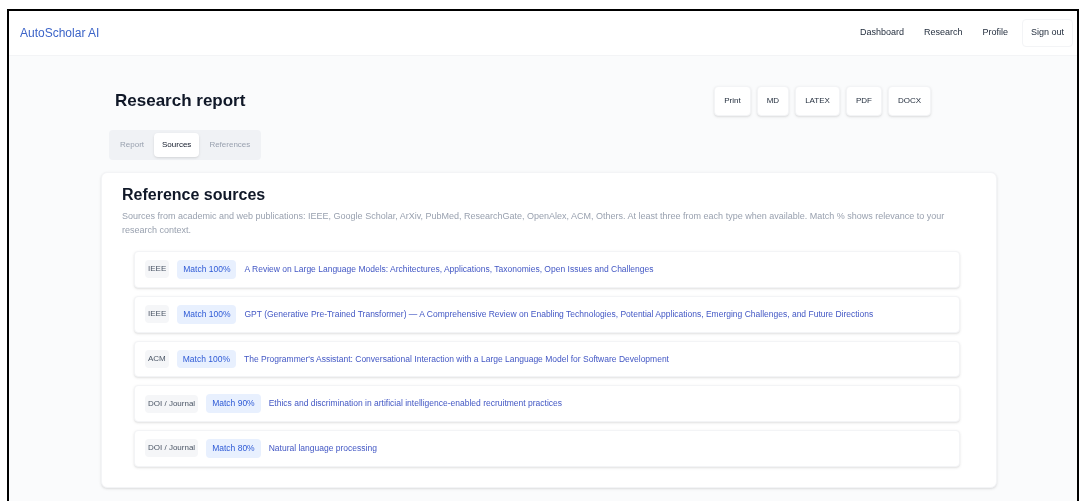 This screenshot has width=1082, height=501. What do you see at coordinates (943, 33) in the screenshot?
I see `nav-link: Research` at bounding box center [943, 33].